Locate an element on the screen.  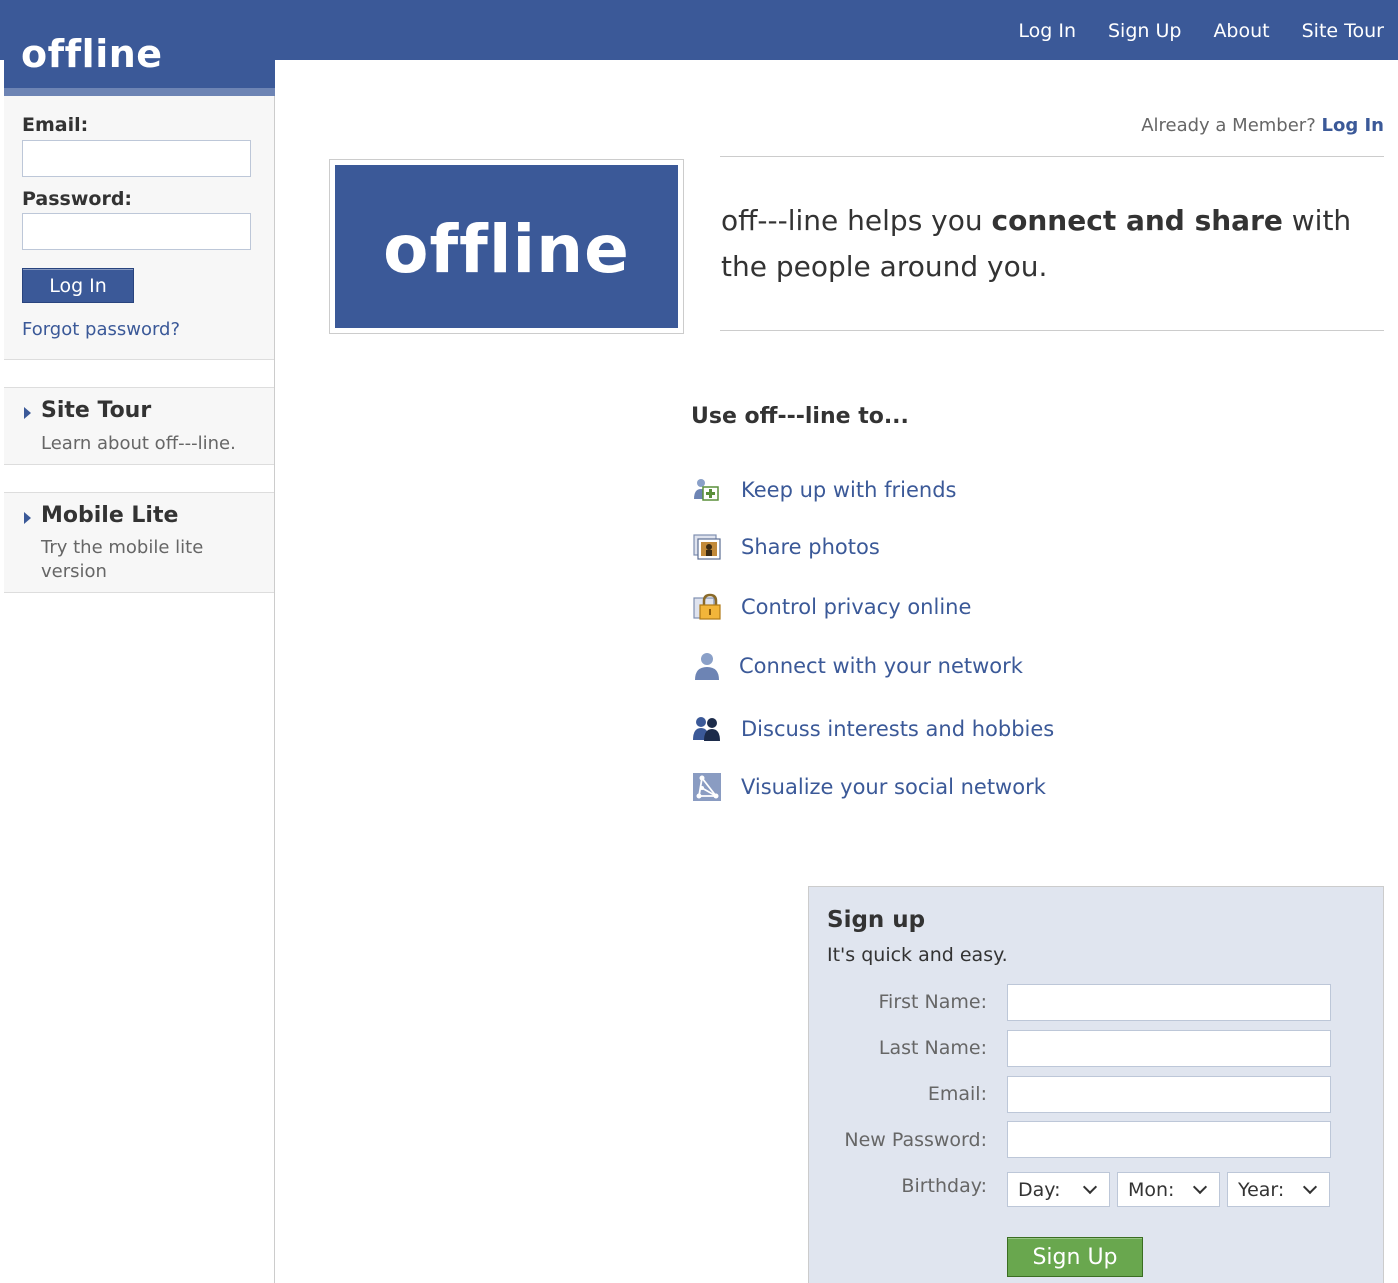
birthday-year-select: Year: is located at coordinates (1278, 1189).